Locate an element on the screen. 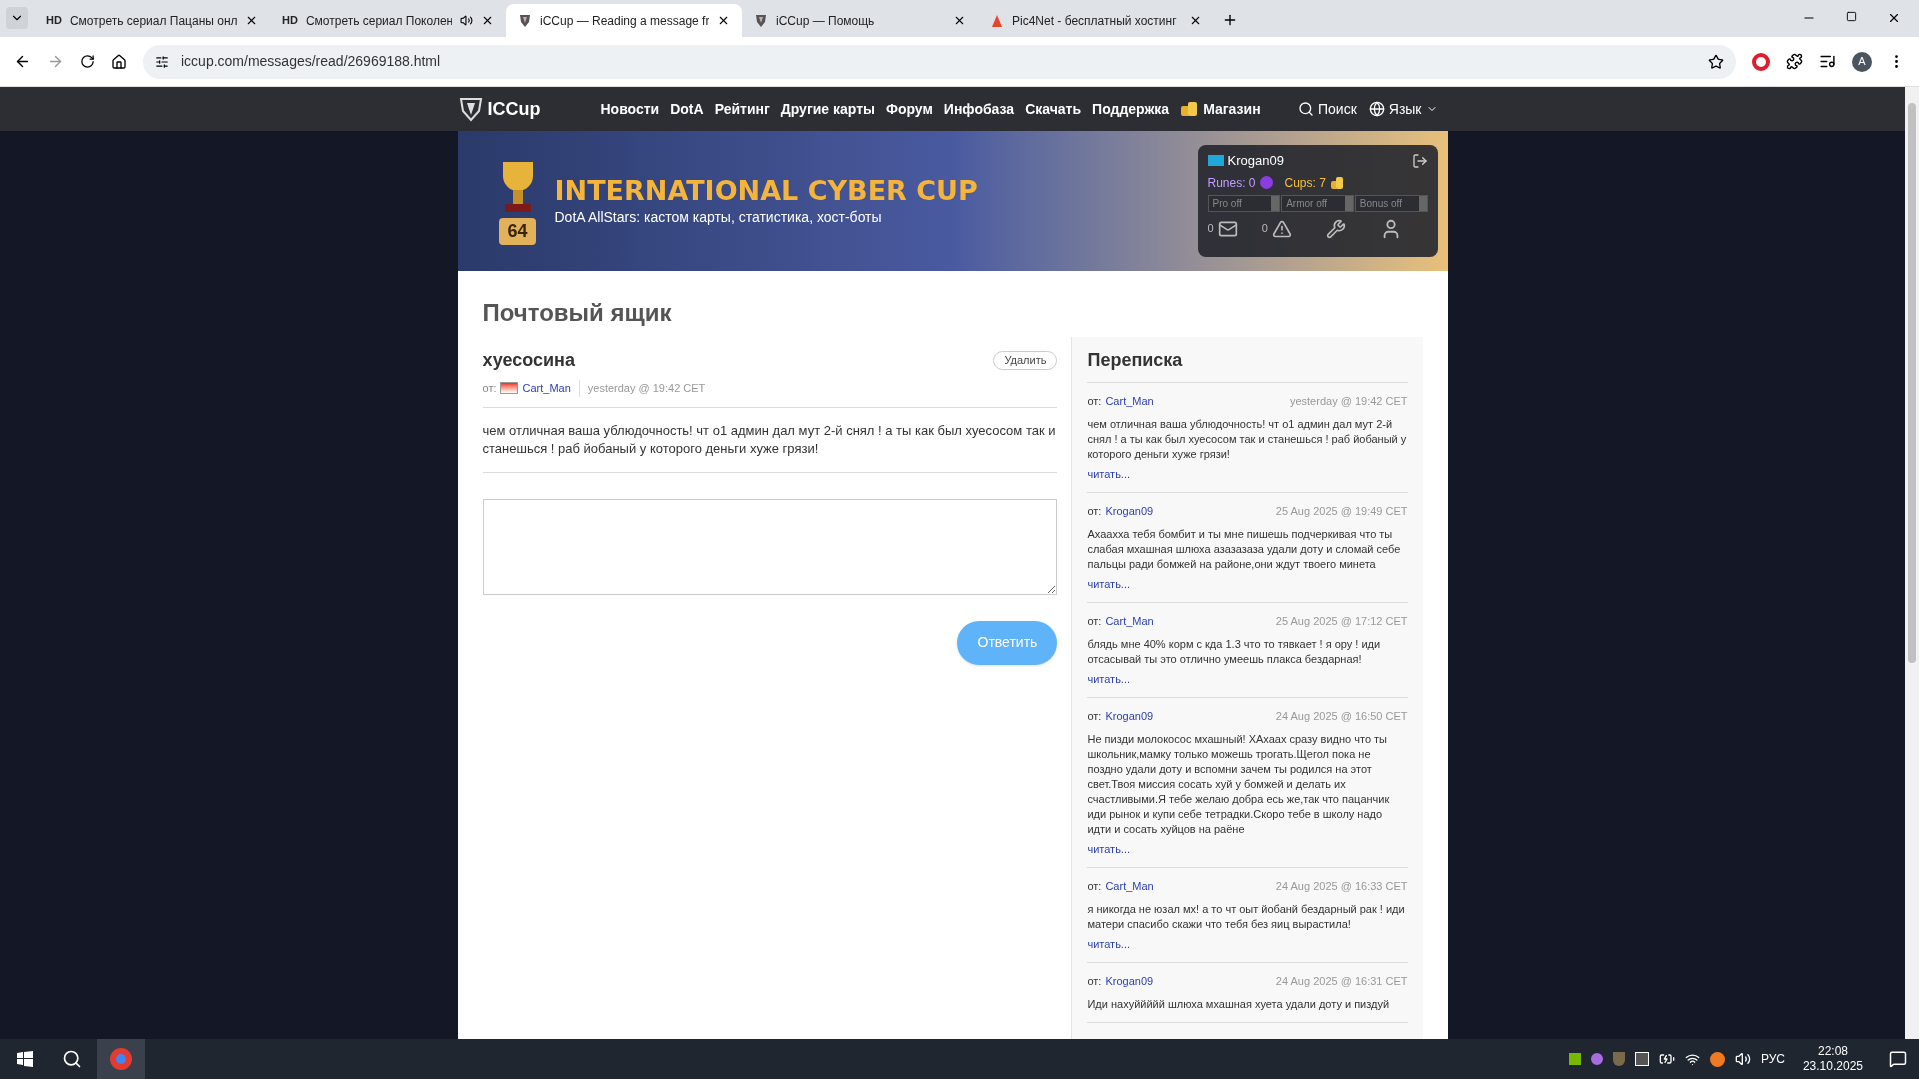  profile-avatar: A is located at coordinates (1862, 61).